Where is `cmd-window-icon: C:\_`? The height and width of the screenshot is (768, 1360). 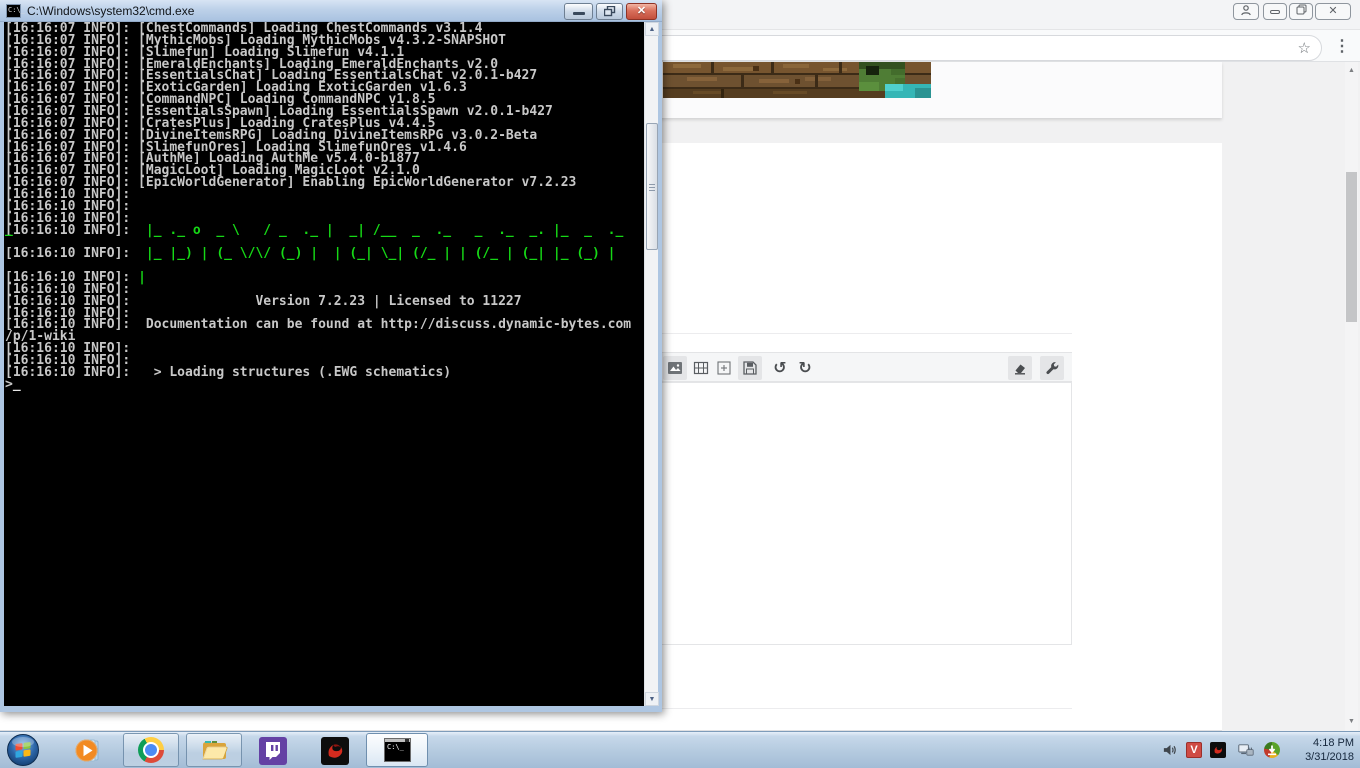 cmd-window-icon: C:\_ is located at coordinates (15, 11).